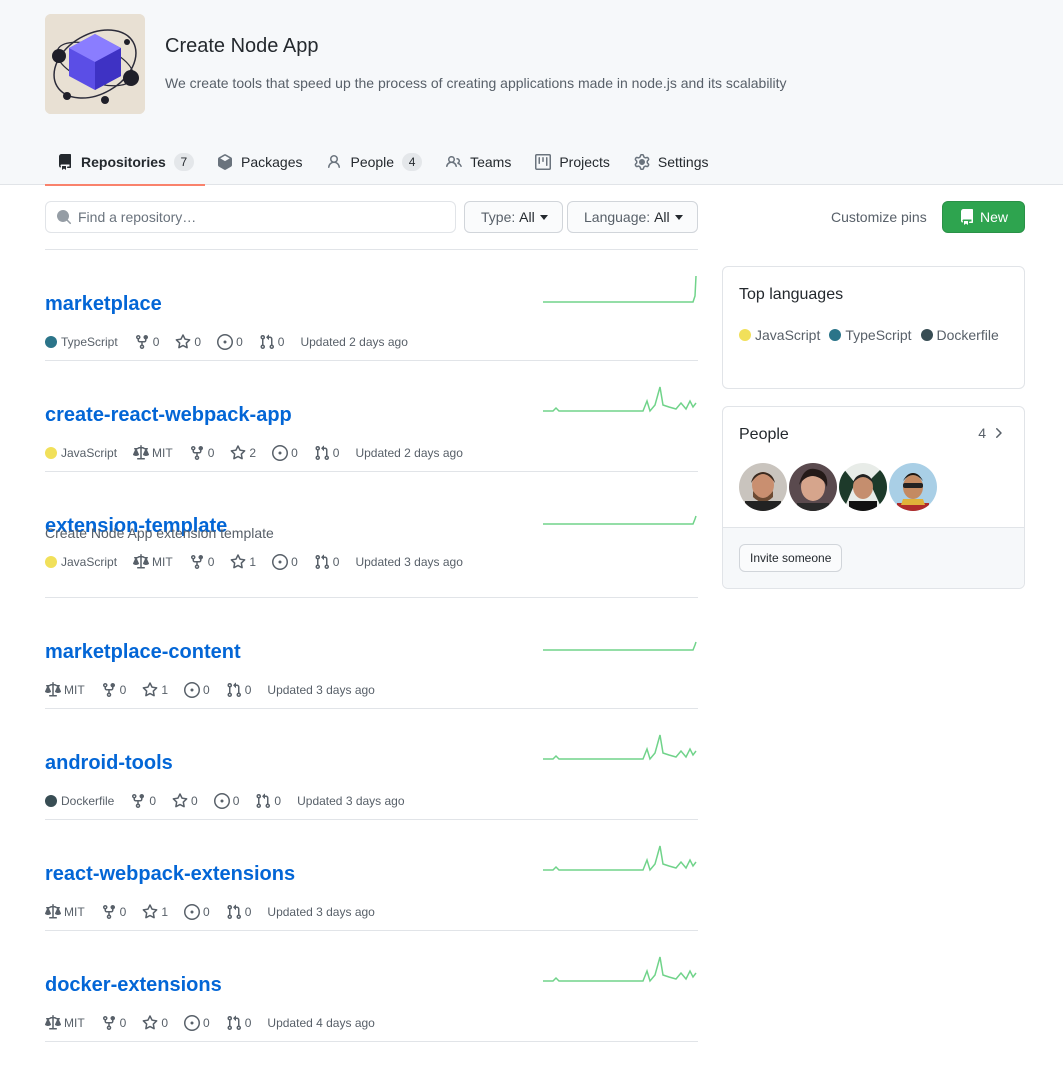 Image resolution: width=1063 pixels, height=1067 pixels. I want to click on language-filter-value: All, so click(662, 217).